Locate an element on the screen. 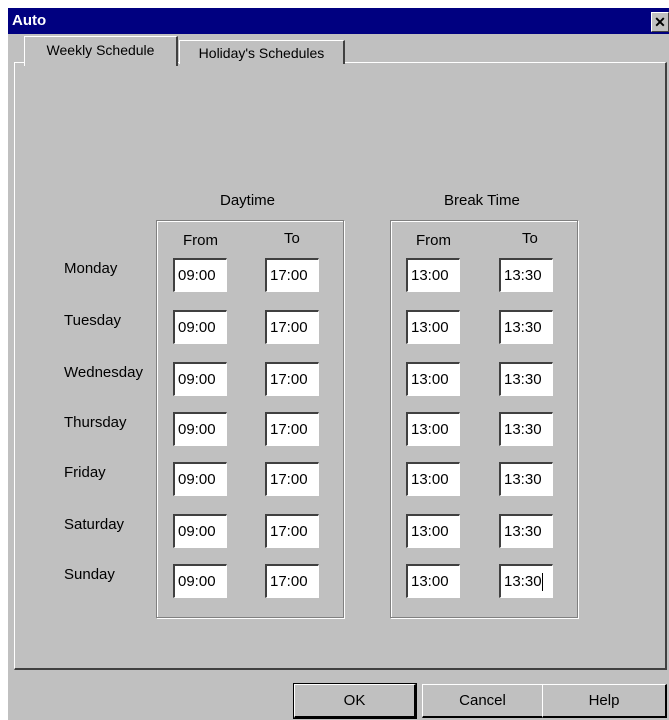 This screenshot has height=720, width=669. thursday-break-to-field: 13:30 is located at coordinates (526, 429).